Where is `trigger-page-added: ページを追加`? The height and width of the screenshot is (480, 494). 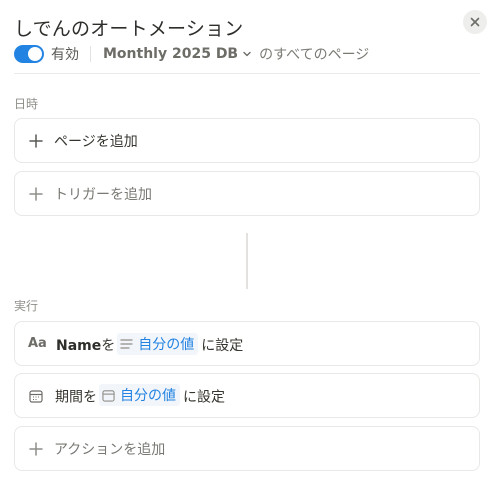
trigger-page-added: ページを追加 is located at coordinates (247, 140).